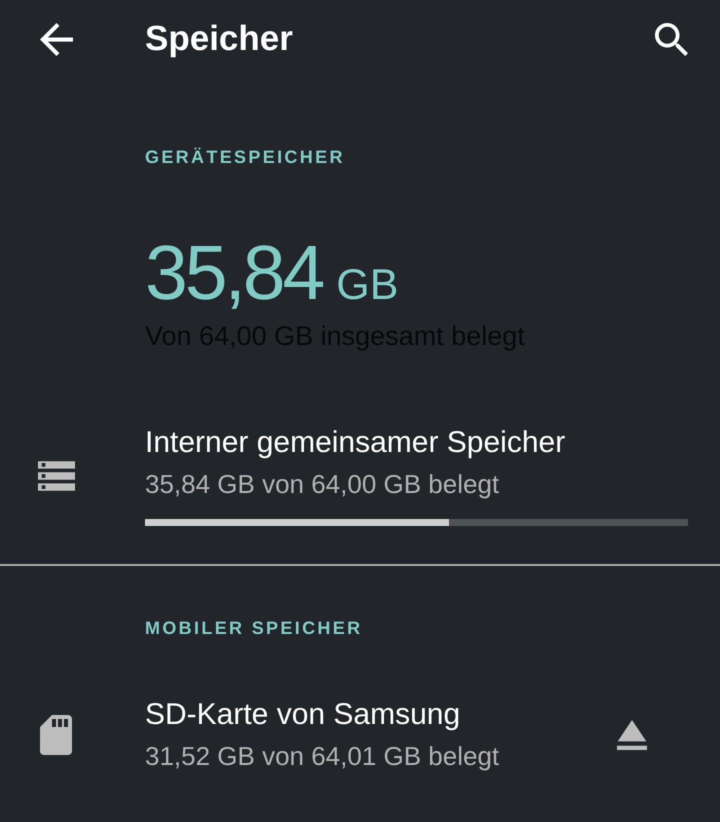 The image size is (720, 822). Describe the element at coordinates (233, 273) in the screenshot. I see `used-storage-amount: 35,84` at that location.